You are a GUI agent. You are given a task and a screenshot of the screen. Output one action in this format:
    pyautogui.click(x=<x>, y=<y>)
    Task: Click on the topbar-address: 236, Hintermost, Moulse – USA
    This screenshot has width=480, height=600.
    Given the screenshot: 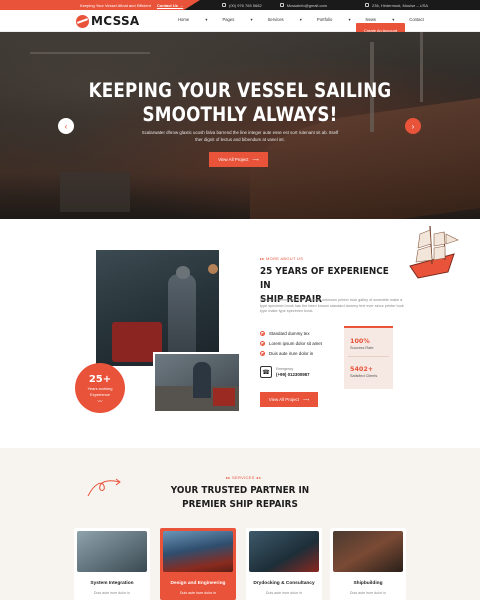 What is the action you would take?
    pyautogui.click(x=396, y=5)
    